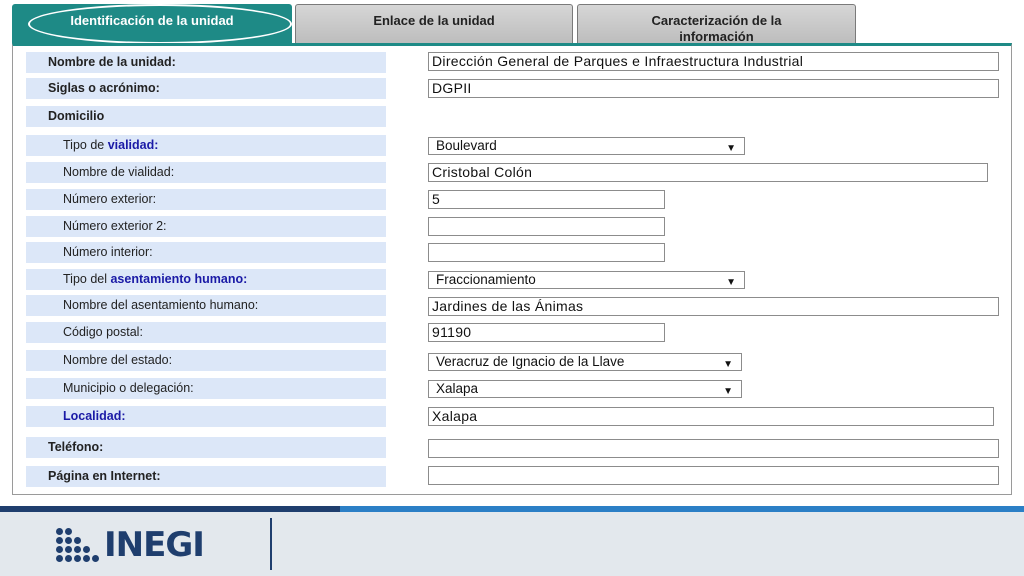  I want to click on tab-enlace: Enlace de la unidad, so click(434, 24).